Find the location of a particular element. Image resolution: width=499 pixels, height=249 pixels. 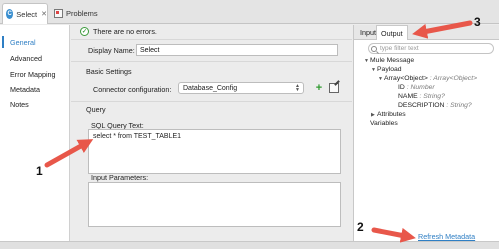

bottom-bar is located at coordinates (249, 245).